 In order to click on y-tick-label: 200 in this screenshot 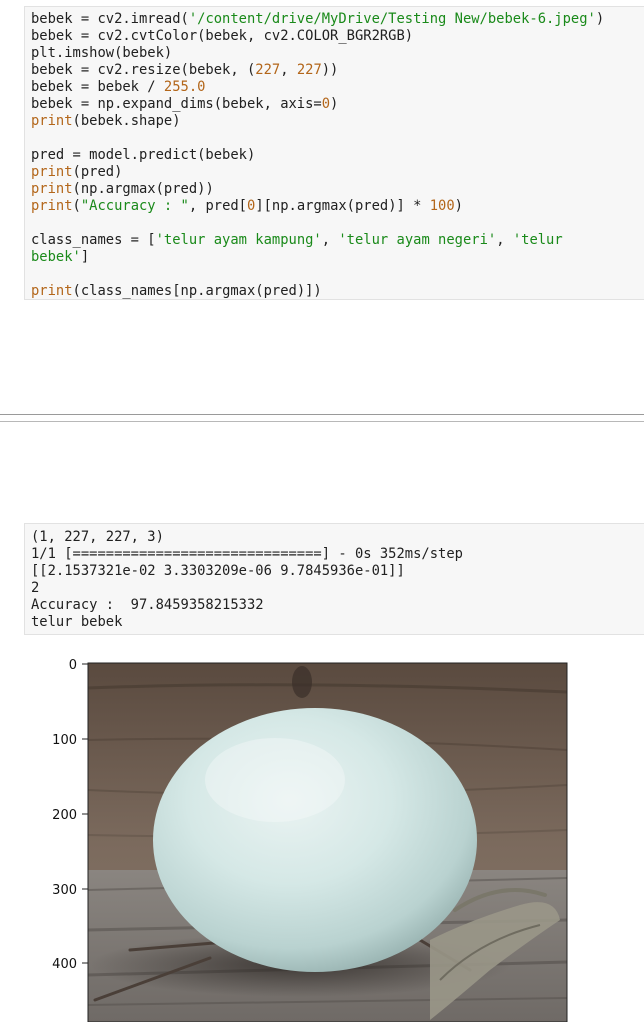, I will do `click(64, 815)`.